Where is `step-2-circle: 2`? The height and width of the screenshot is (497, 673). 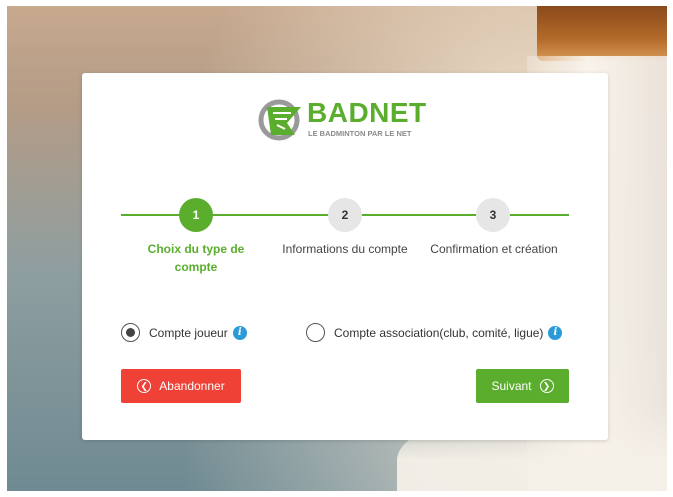
step-2-circle: 2 is located at coordinates (345, 215).